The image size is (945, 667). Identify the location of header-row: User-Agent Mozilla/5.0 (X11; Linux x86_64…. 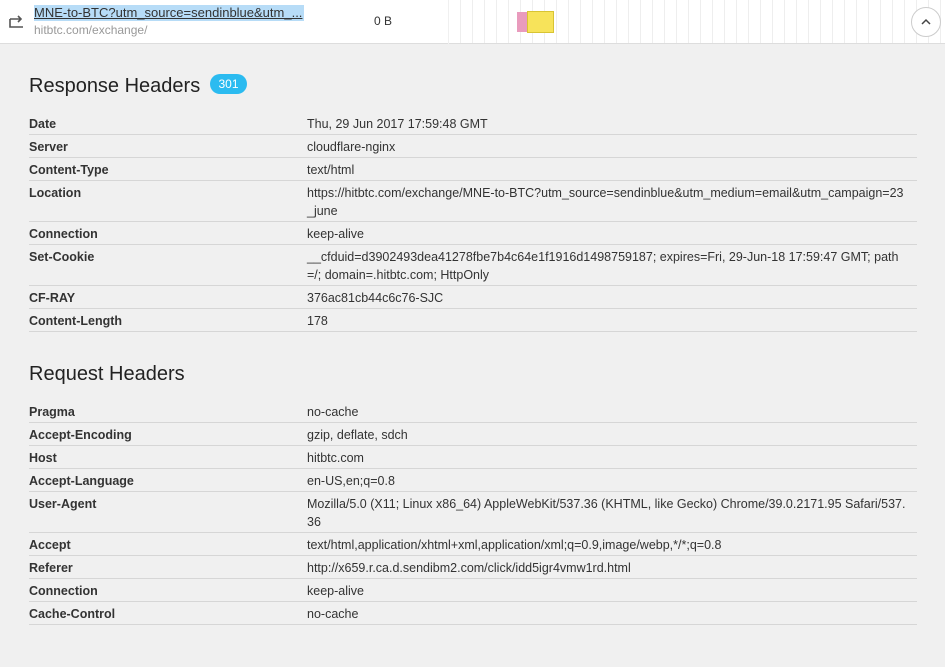
(473, 512).